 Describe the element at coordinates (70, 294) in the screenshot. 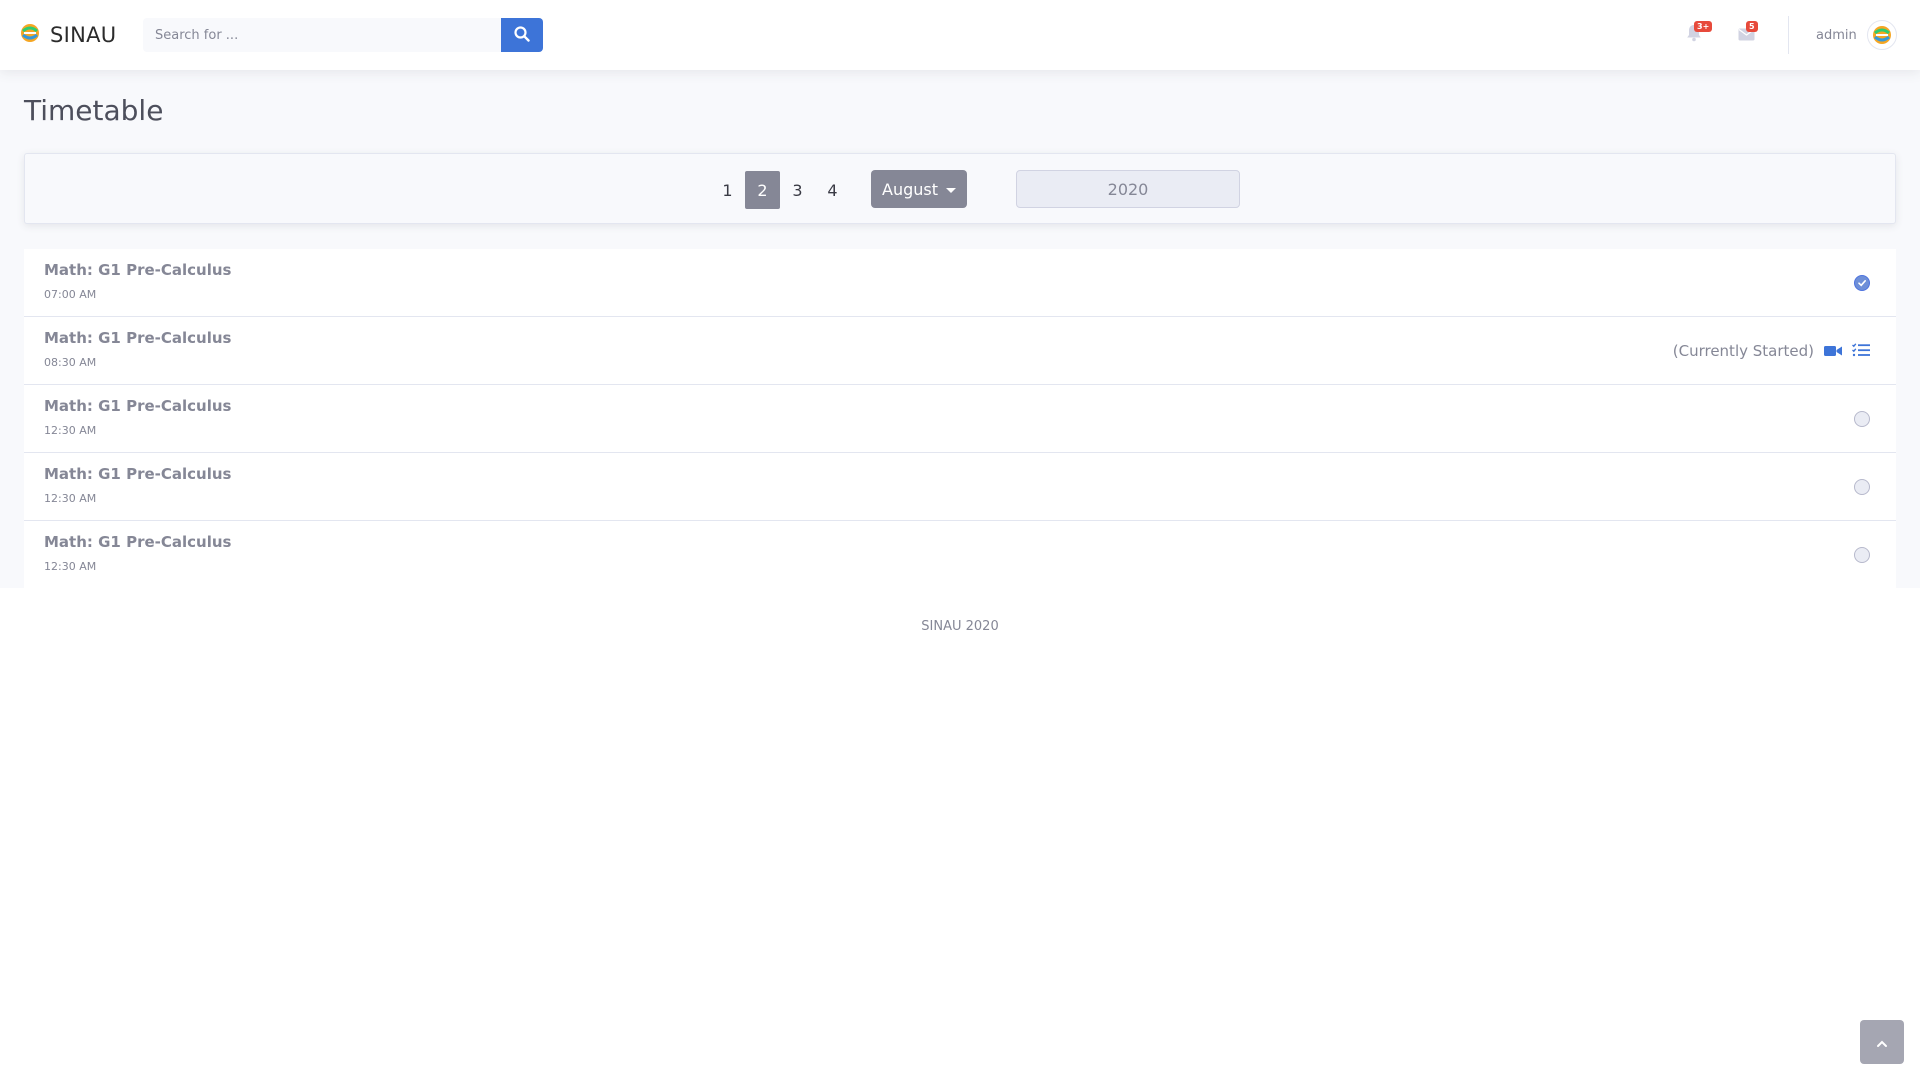

I see `schedule-item-time: 07:00 AM` at that location.